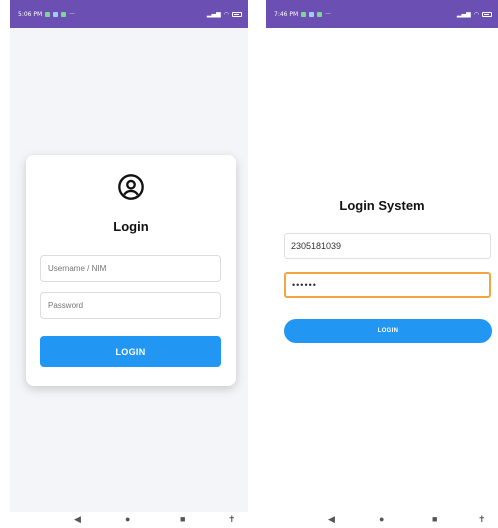 The width and height of the screenshot is (498, 528). I want to click on status-left: 5:06 PM ···, so click(46, 14).